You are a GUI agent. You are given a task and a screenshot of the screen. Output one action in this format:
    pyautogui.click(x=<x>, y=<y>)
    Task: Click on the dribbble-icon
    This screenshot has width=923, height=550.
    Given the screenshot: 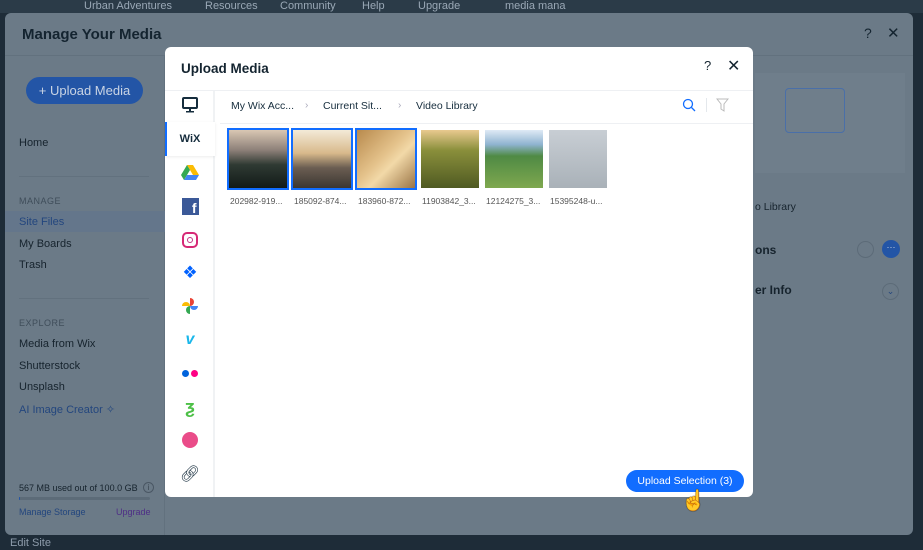 What is the action you would take?
    pyautogui.click(x=190, y=440)
    